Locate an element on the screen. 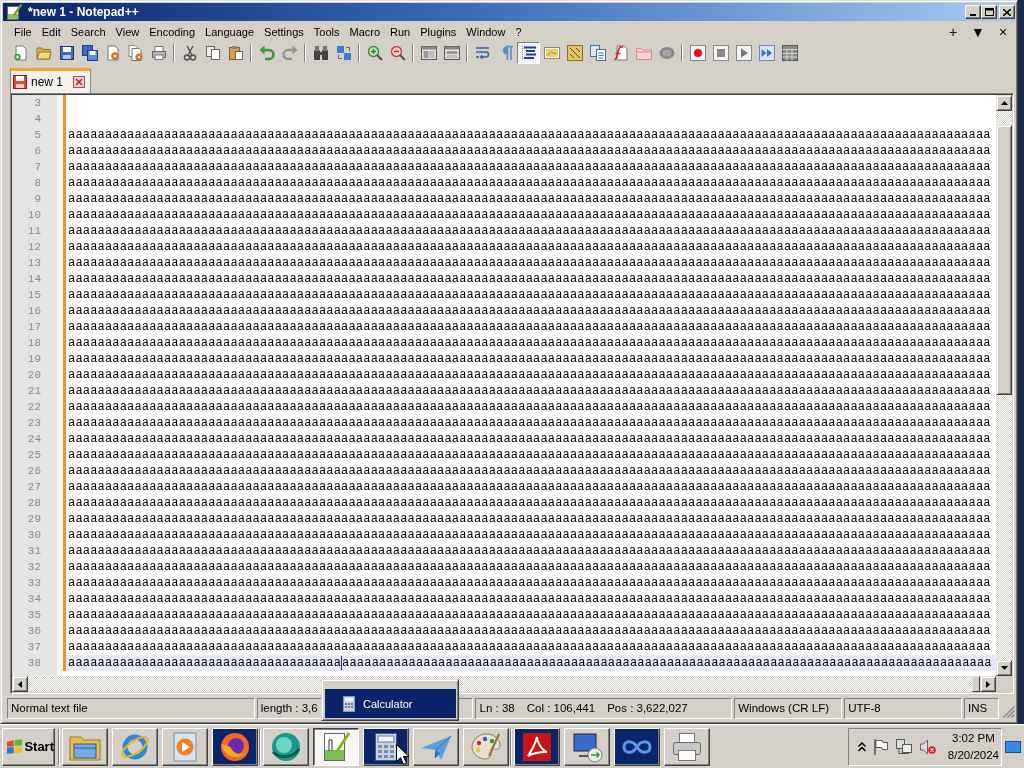  image-icon is located at coordinates (551, 53).